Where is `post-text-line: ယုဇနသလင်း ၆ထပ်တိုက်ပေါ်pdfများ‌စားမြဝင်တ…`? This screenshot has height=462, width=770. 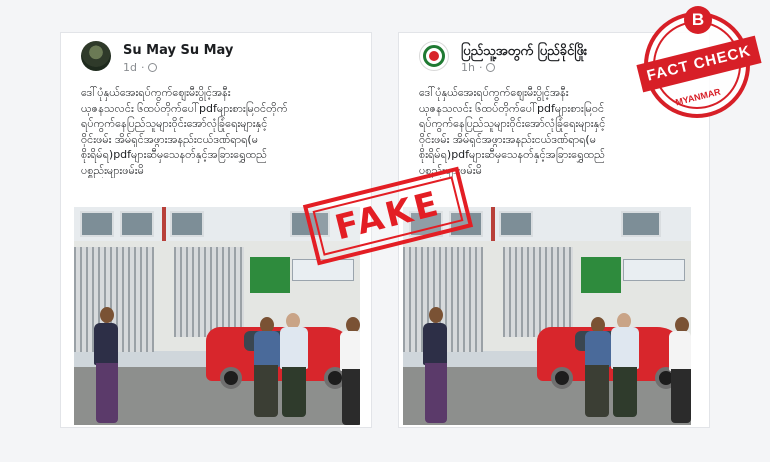 post-text-line: ယုဇနသလင်း ၆ထပ်တိုက်ပေါ်pdfများ‌စားမြဝင်တ… is located at coordinates (184, 108).